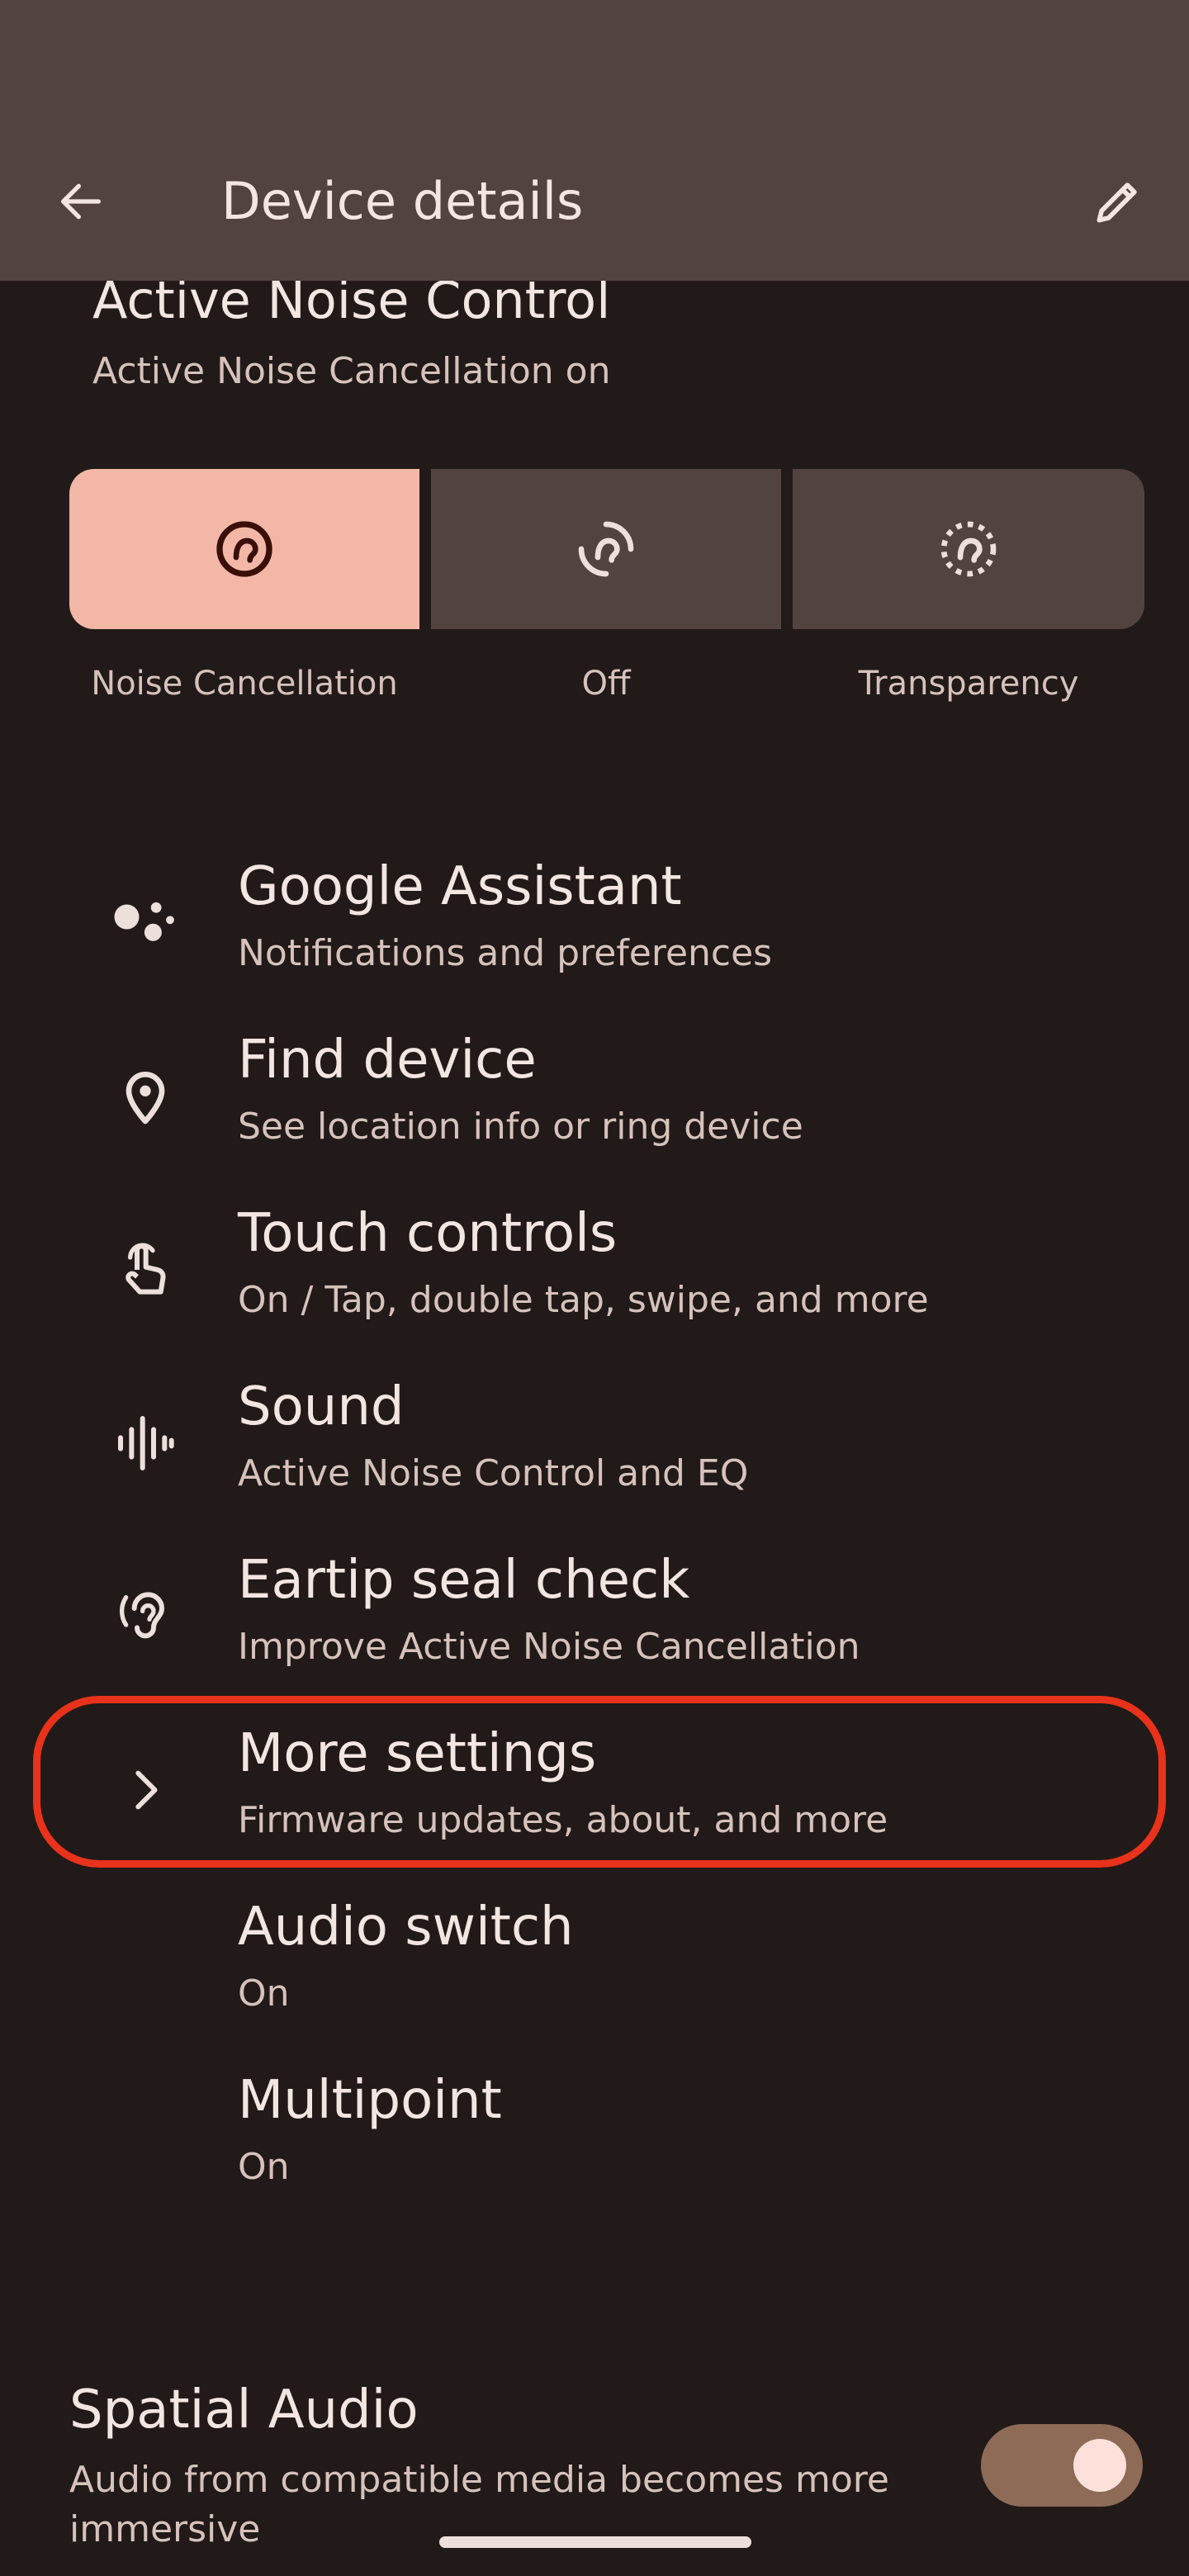 The width and height of the screenshot is (1189, 2576). I want to click on highlight-annotation, so click(599, 1782).